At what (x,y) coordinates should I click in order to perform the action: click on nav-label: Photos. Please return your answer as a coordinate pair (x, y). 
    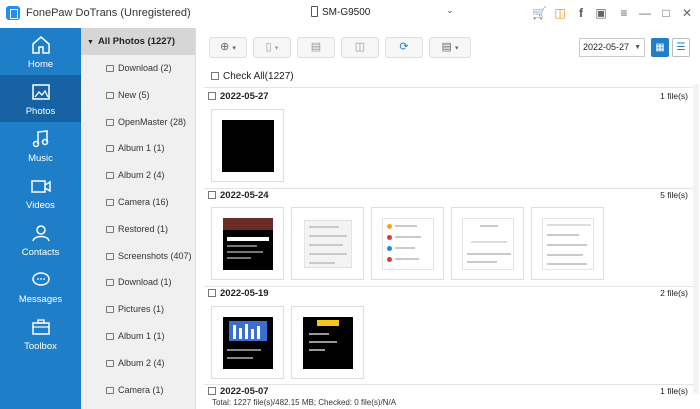
    Looking at the image, I should click on (40, 111).